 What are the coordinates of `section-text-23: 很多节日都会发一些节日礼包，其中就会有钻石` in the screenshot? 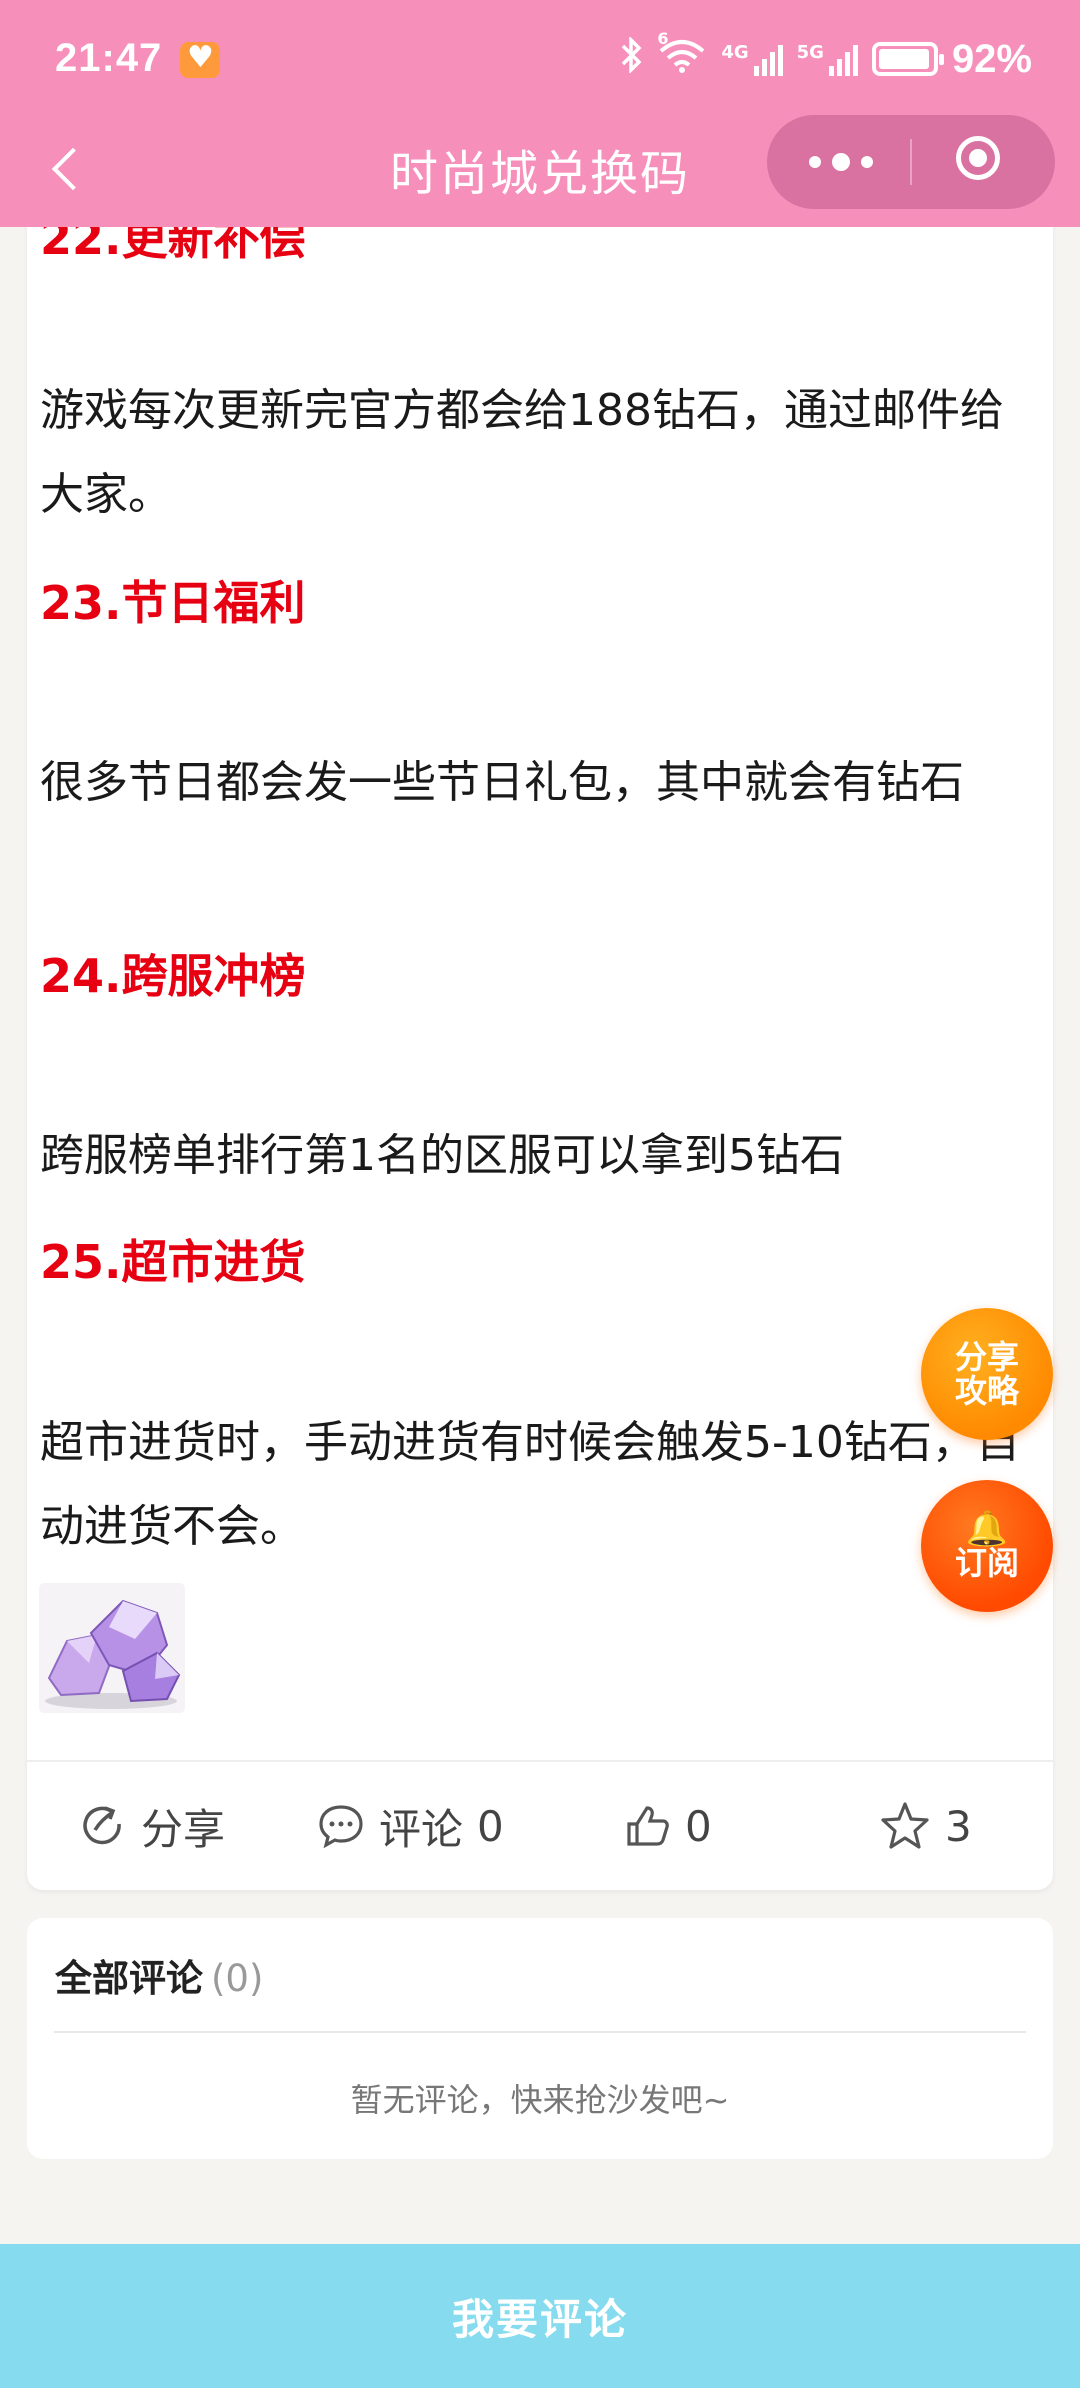 It's located at (502, 782).